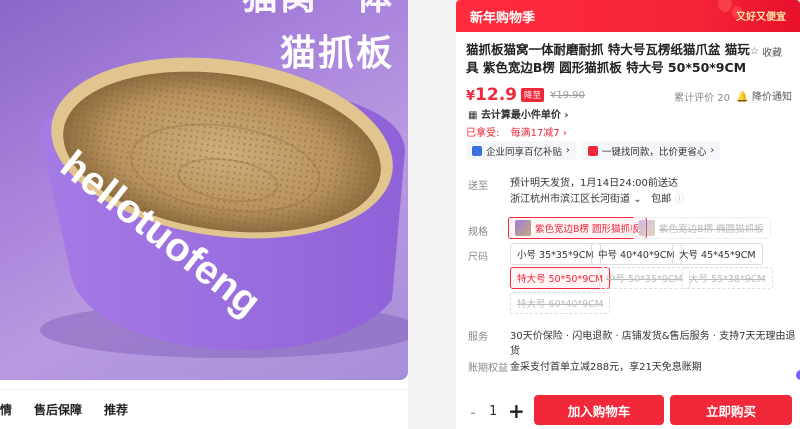 The height and width of the screenshot is (429, 800). What do you see at coordinates (761, 17) in the screenshot?
I see `banner-tag: 又好又便宜` at bounding box center [761, 17].